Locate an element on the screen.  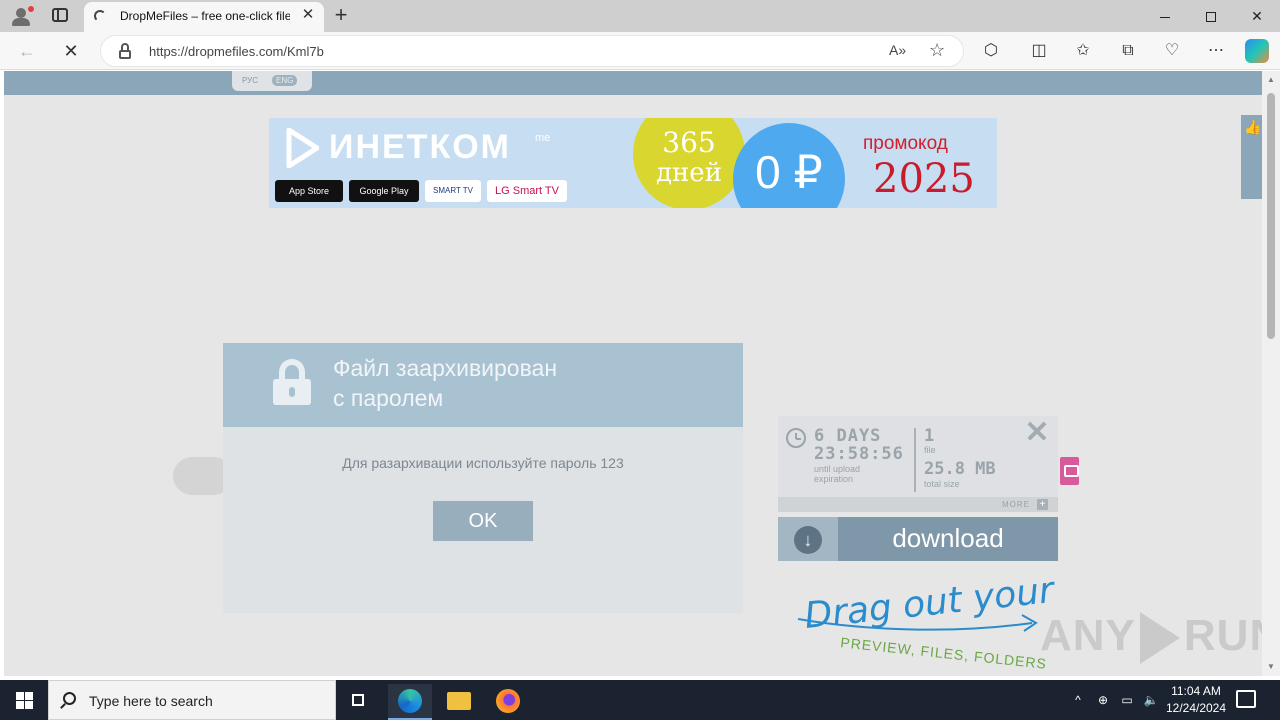
banner-days-word: дней is located at coordinates (689, 173).